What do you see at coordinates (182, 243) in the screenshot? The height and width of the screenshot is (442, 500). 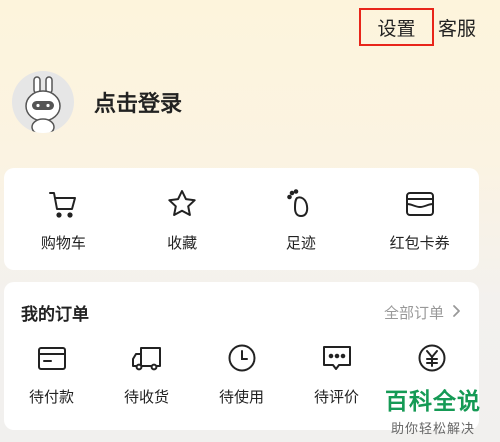 I see `favorites-label: 收藏` at bounding box center [182, 243].